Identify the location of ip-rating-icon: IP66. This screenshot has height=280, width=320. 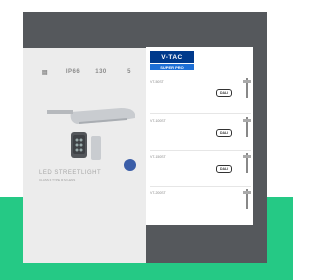
(73, 72).